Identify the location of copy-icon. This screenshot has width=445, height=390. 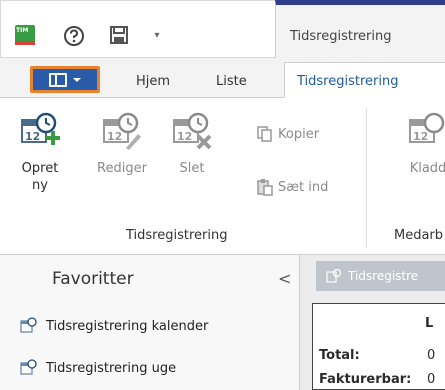
(264, 134).